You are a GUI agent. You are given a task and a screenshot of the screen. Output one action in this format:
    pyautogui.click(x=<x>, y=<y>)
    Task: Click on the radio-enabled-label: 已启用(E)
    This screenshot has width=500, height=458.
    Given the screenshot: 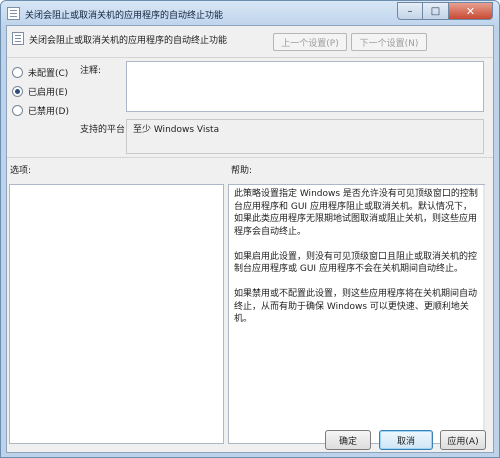 What is the action you would take?
    pyautogui.click(x=48, y=92)
    